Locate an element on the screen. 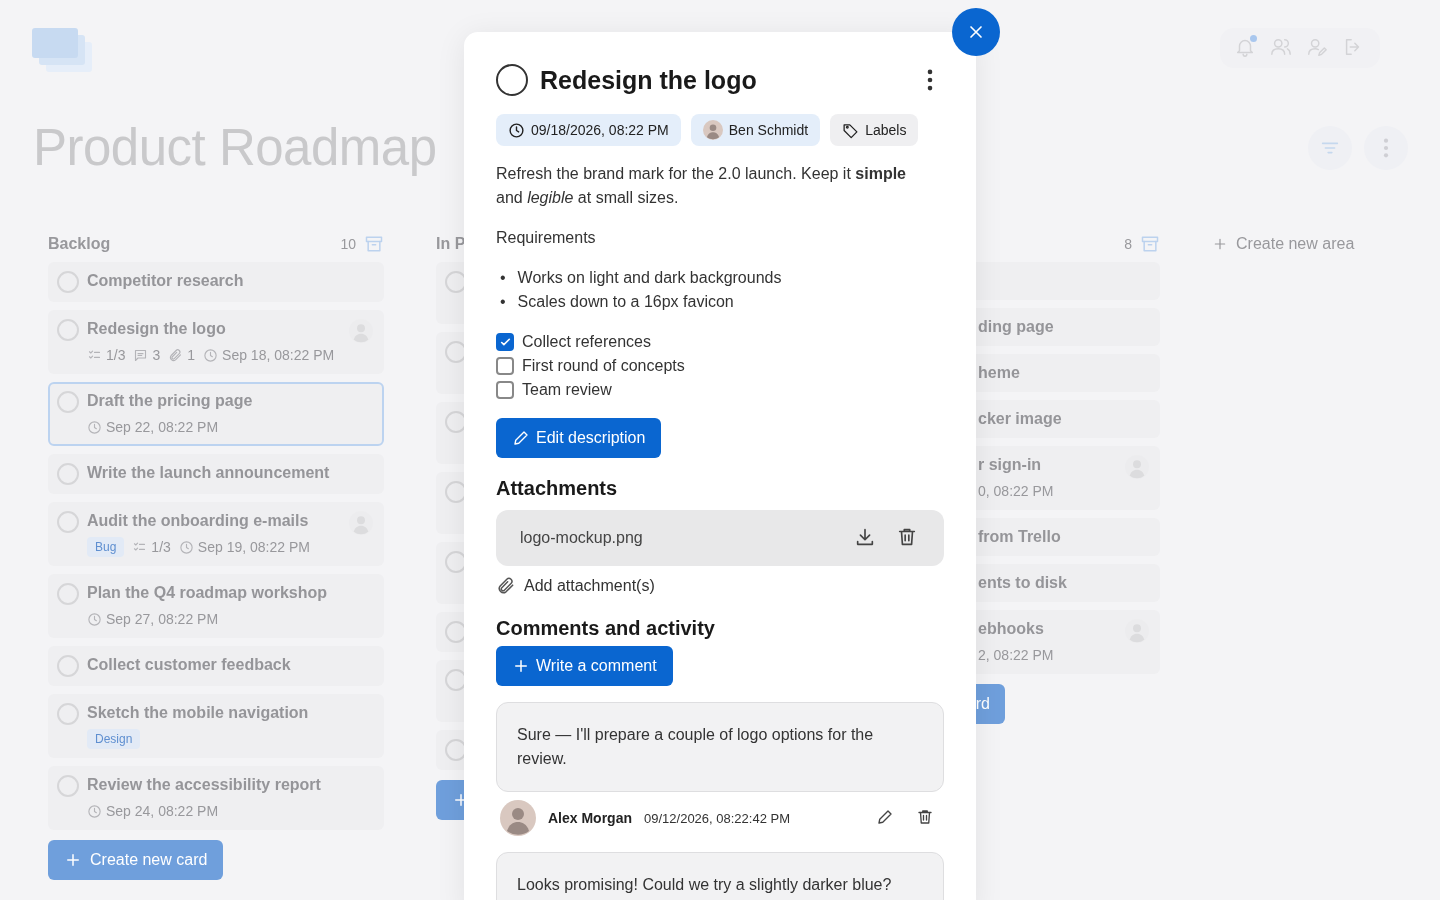 Image resolution: width=1440 pixels, height=900 pixels. column-title: Backlog is located at coordinates (79, 244).